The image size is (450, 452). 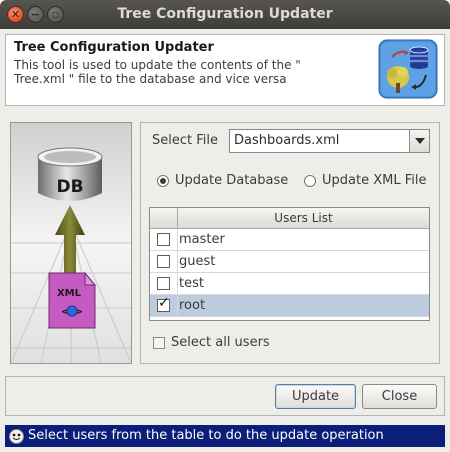 I want to click on radio-update-xml: Update XML File, so click(x=365, y=180).